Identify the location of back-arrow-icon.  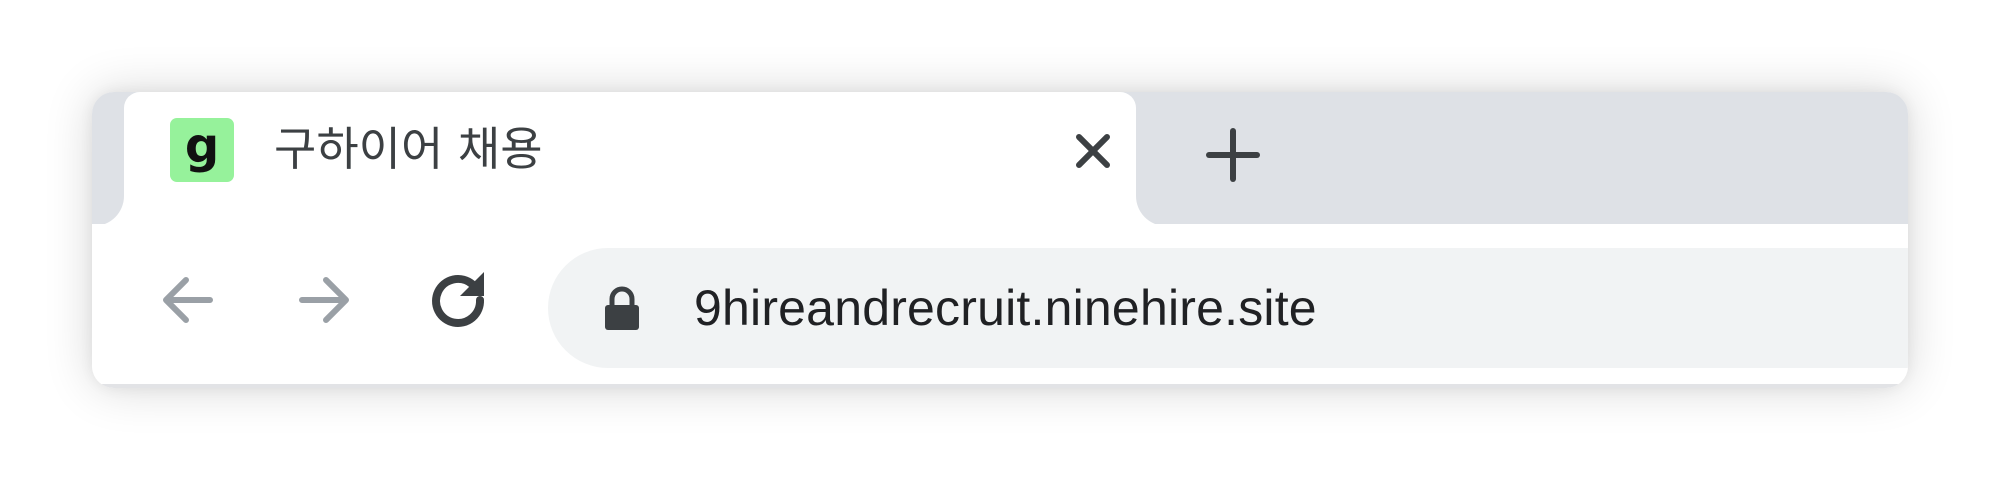
(188, 300).